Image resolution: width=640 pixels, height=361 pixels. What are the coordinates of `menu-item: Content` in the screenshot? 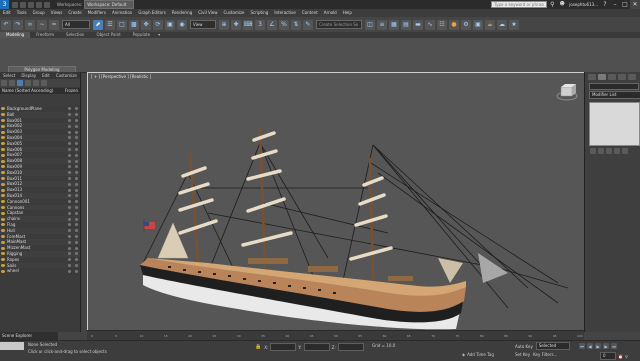 It's located at (310, 13).